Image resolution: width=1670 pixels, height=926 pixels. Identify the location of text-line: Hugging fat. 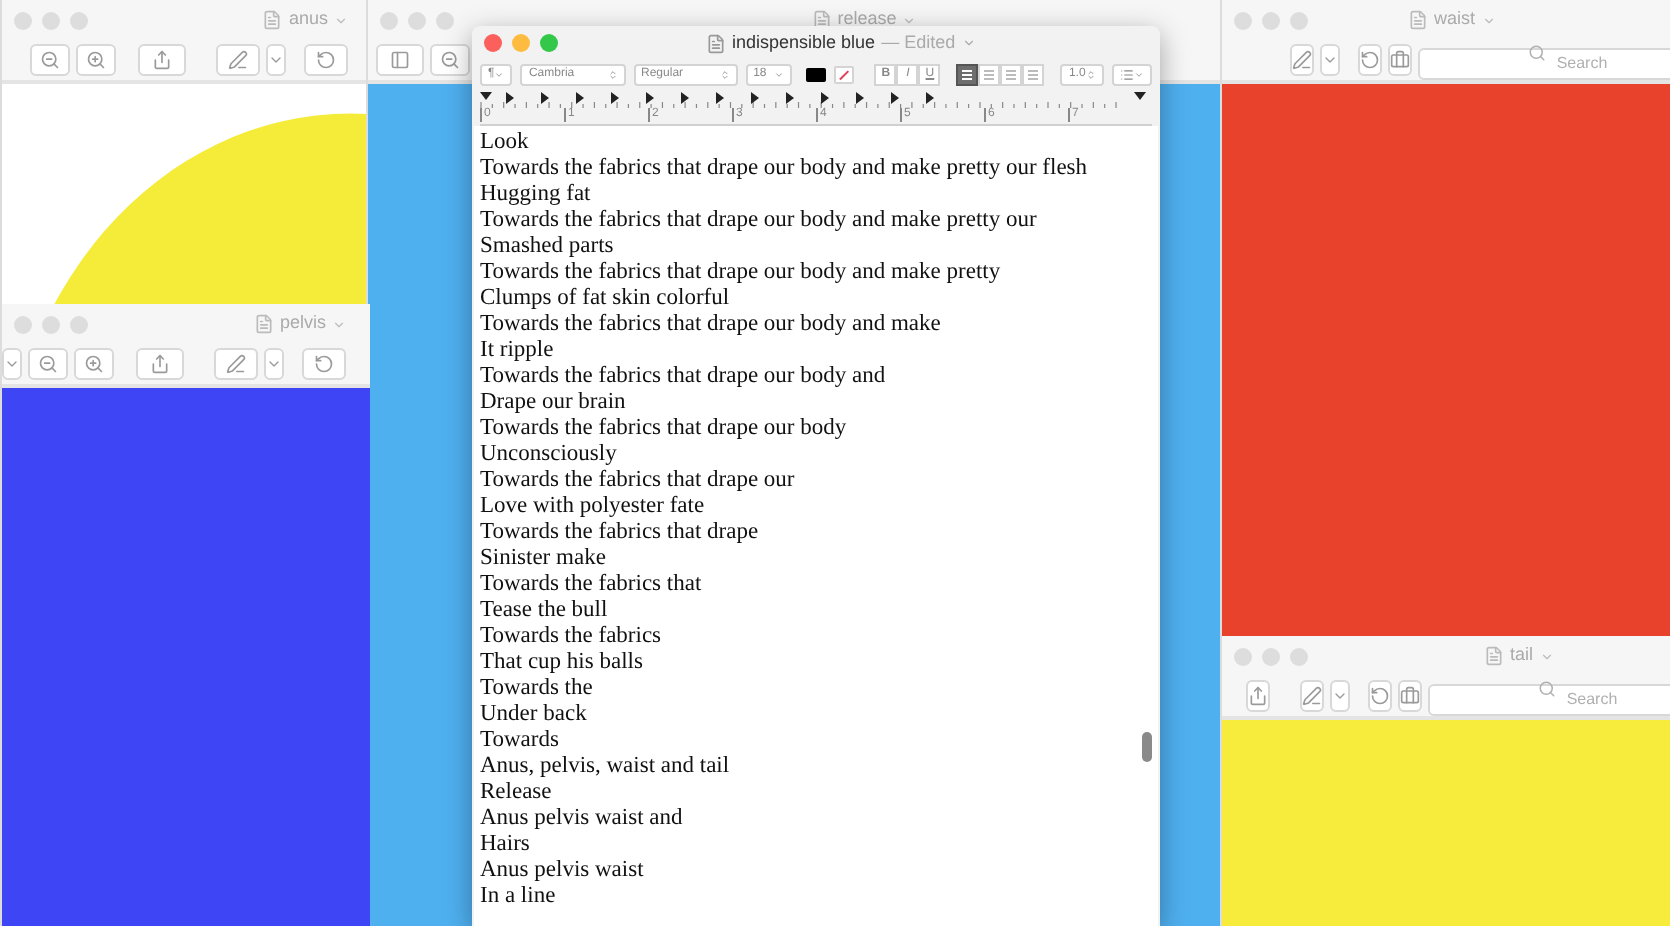
(536, 195).